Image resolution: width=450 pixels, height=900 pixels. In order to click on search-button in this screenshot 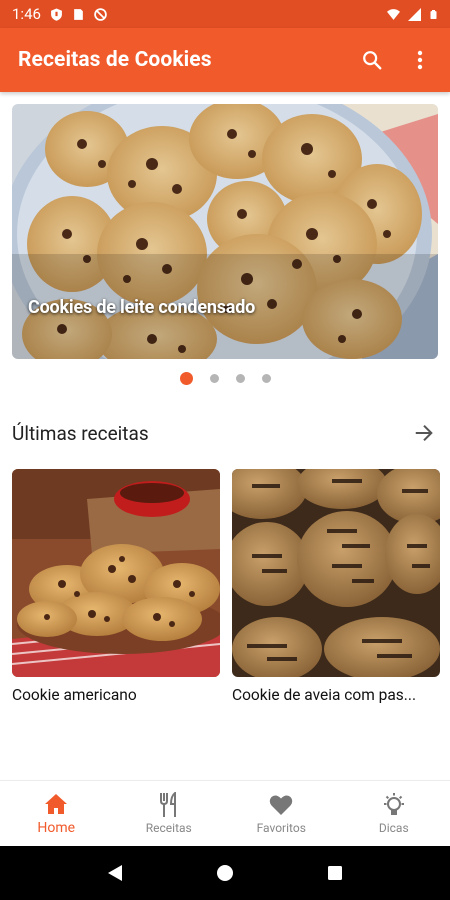, I will do `click(372, 60)`.